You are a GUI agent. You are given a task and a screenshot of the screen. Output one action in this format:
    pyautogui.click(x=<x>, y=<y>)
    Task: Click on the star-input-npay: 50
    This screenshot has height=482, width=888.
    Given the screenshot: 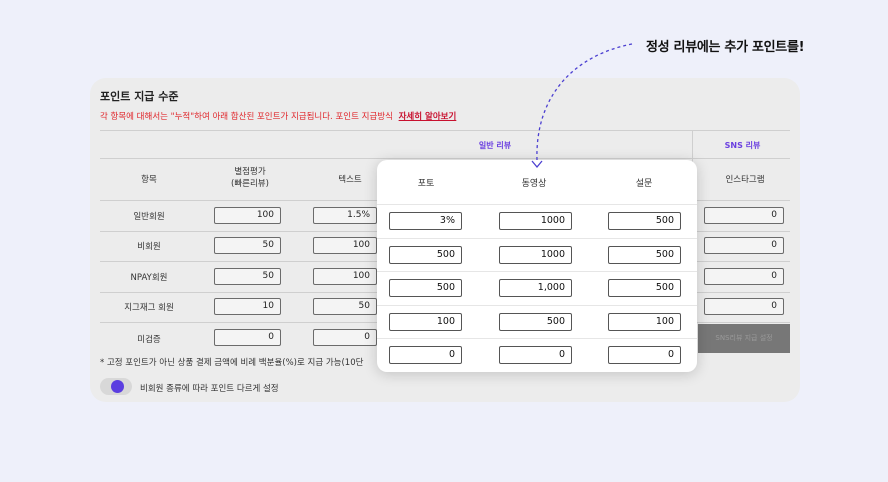 What is the action you would take?
    pyautogui.click(x=247, y=276)
    